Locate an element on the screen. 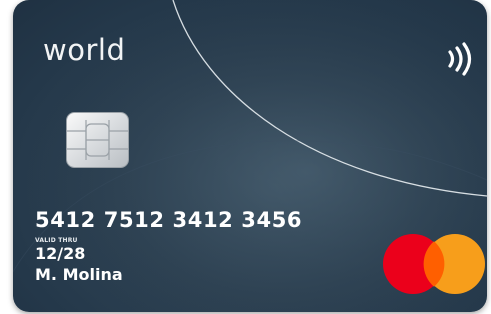 The width and height of the screenshot is (491, 314). contactless-icon is located at coordinates (460, 59).